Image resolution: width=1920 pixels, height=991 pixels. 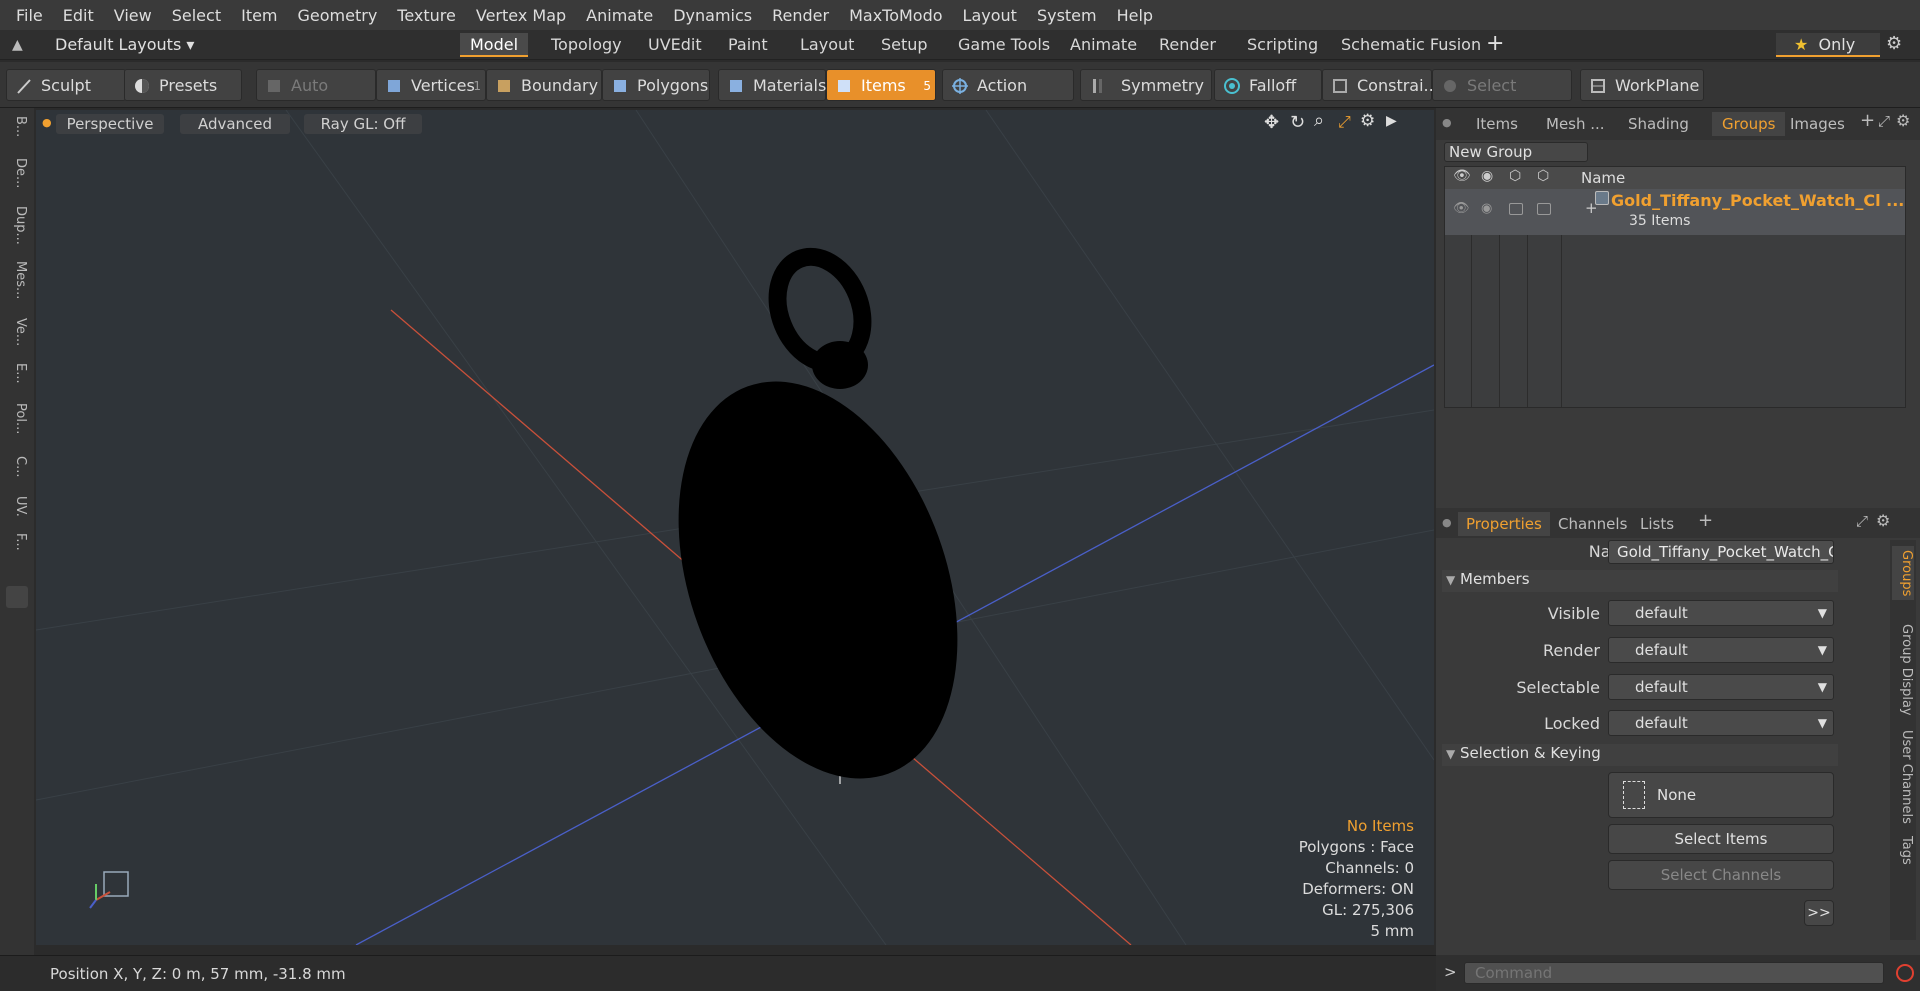 I want to click on select-through-button: Select Through, so click(x=1502, y=98).